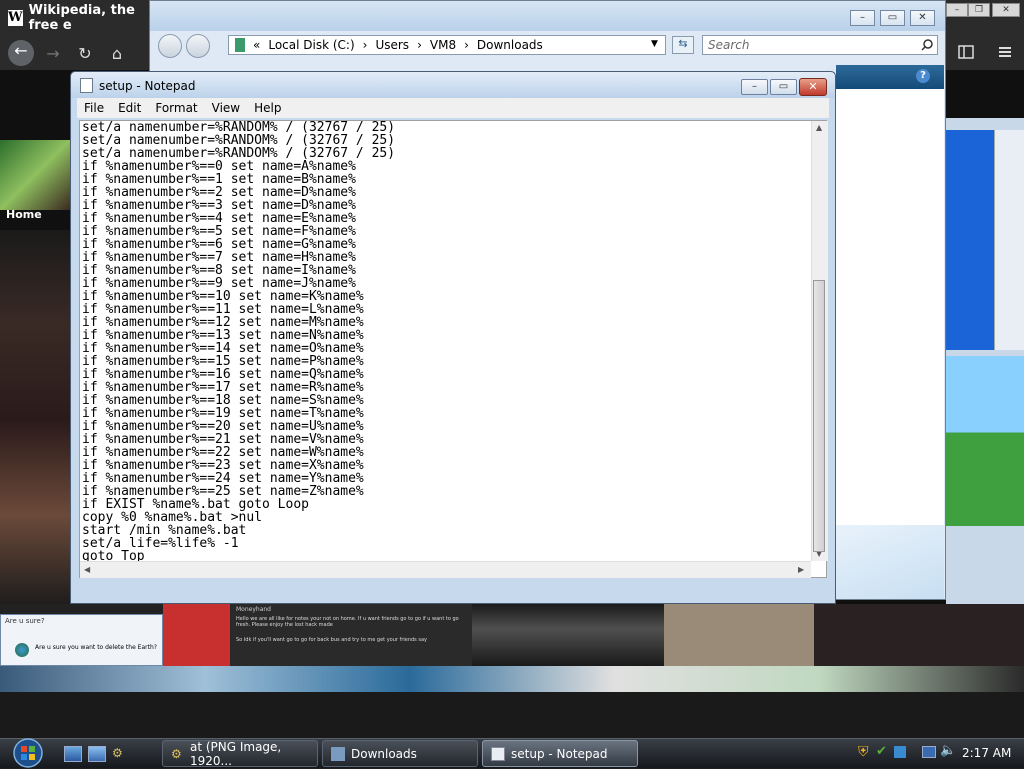 The image size is (1024, 769). What do you see at coordinates (97, 754) in the screenshot?
I see `switch-windows-icon` at bounding box center [97, 754].